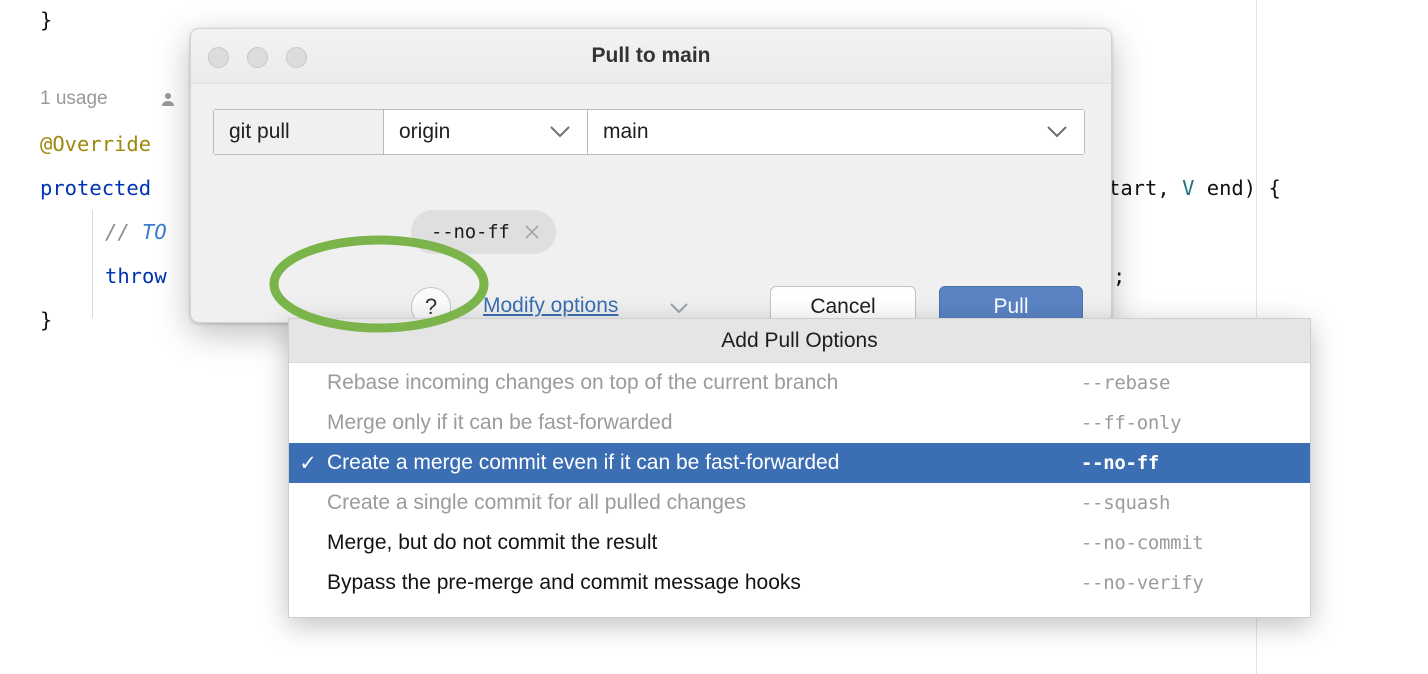 The width and height of the screenshot is (1428, 674). What do you see at coordinates (124, 232) in the screenshot?
I see `code-comment-slashes: //` at bounding box center [124, 232].